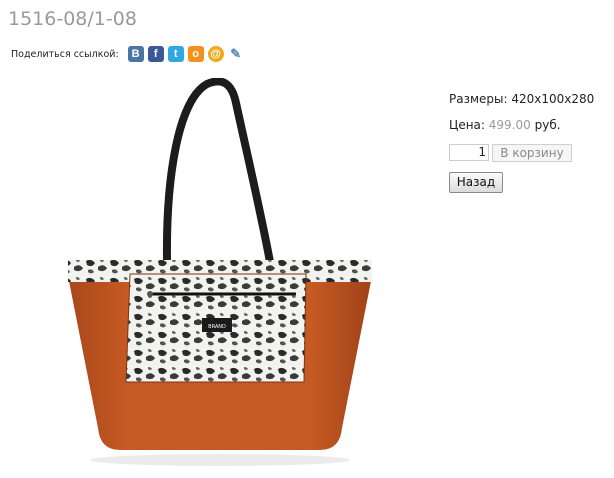  I want to click on size-row: Размеры: 420x100x280, so click(521, 99).